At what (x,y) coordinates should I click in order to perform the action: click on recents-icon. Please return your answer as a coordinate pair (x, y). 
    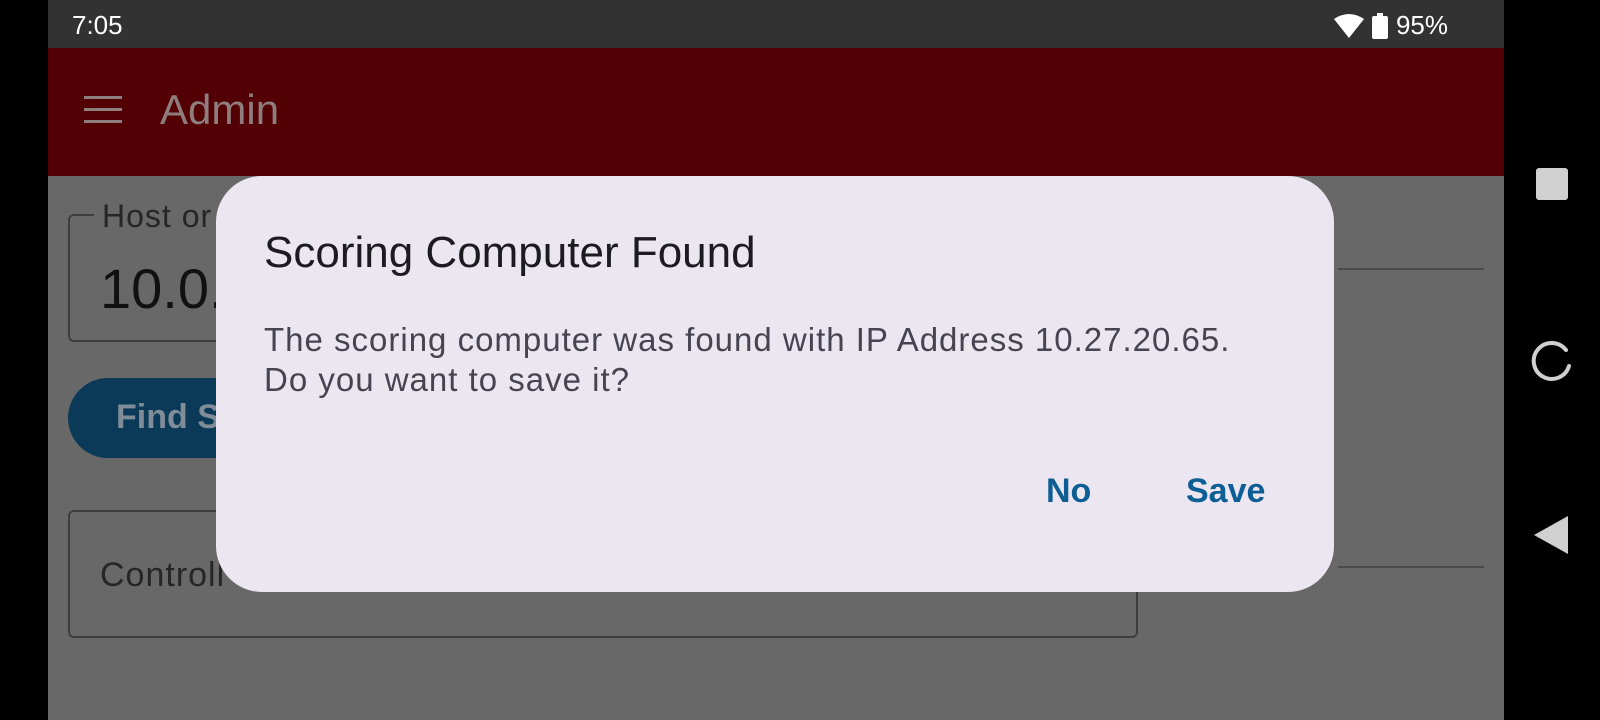
    Looking at the image, I should click on (1552, 184).